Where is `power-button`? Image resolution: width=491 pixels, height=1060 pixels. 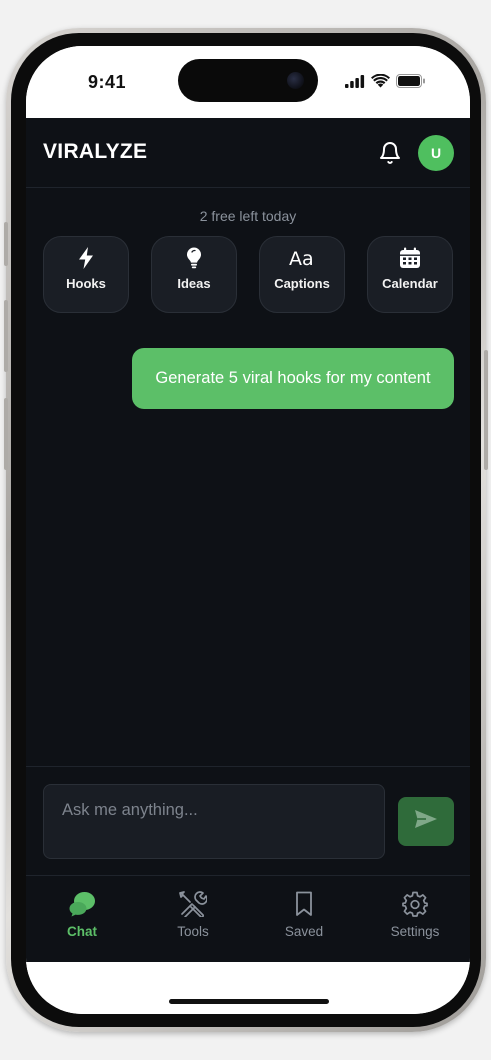 power-button is located at coordinates (486, 410).